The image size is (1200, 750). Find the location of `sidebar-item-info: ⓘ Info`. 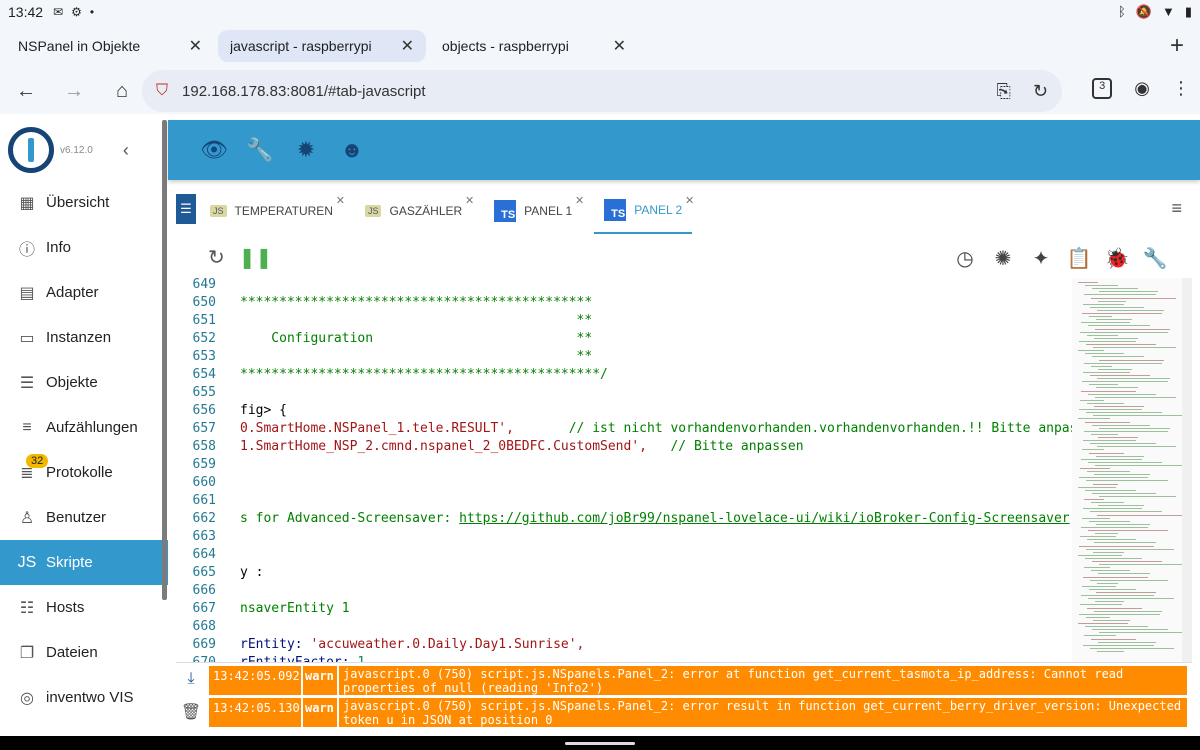

sidebar-item-info: ⓘ Info is located at coordinates (84, 247).